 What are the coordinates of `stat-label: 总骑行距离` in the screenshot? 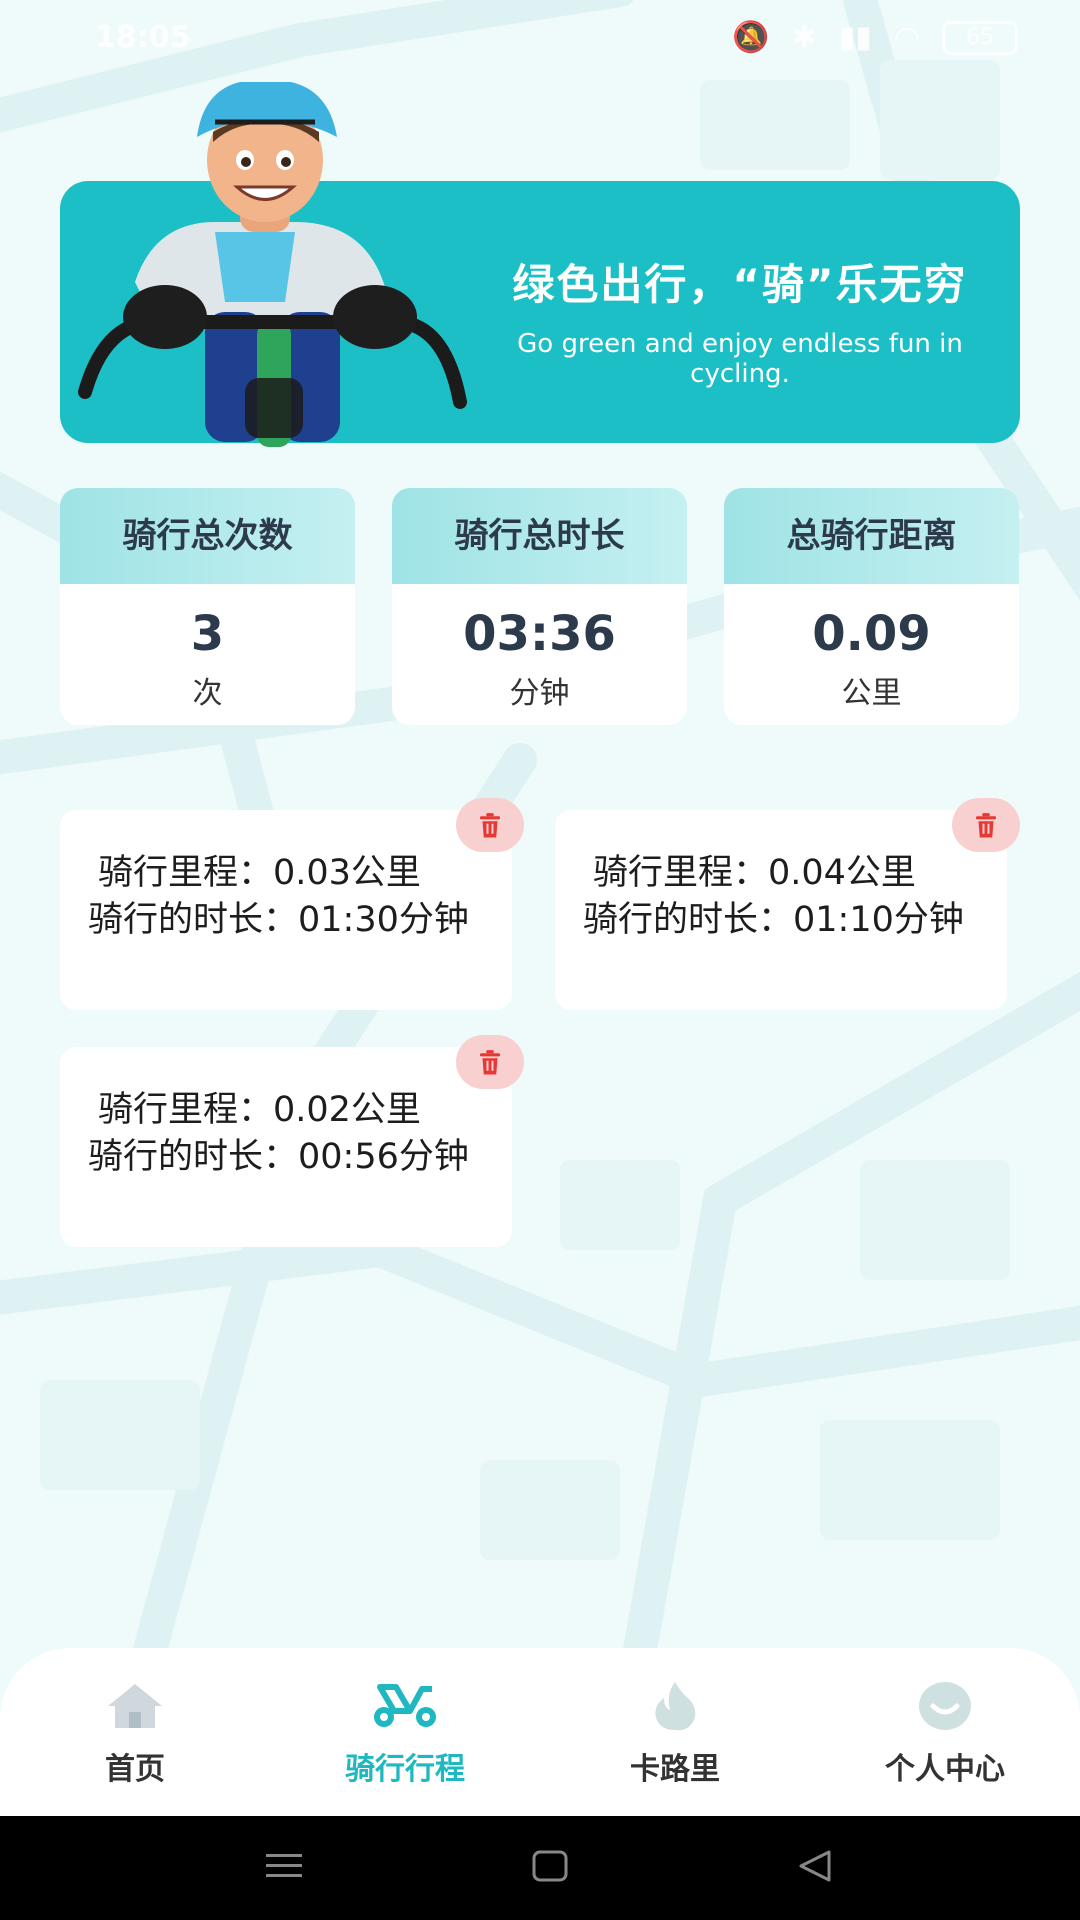 It's located at (871, 536).